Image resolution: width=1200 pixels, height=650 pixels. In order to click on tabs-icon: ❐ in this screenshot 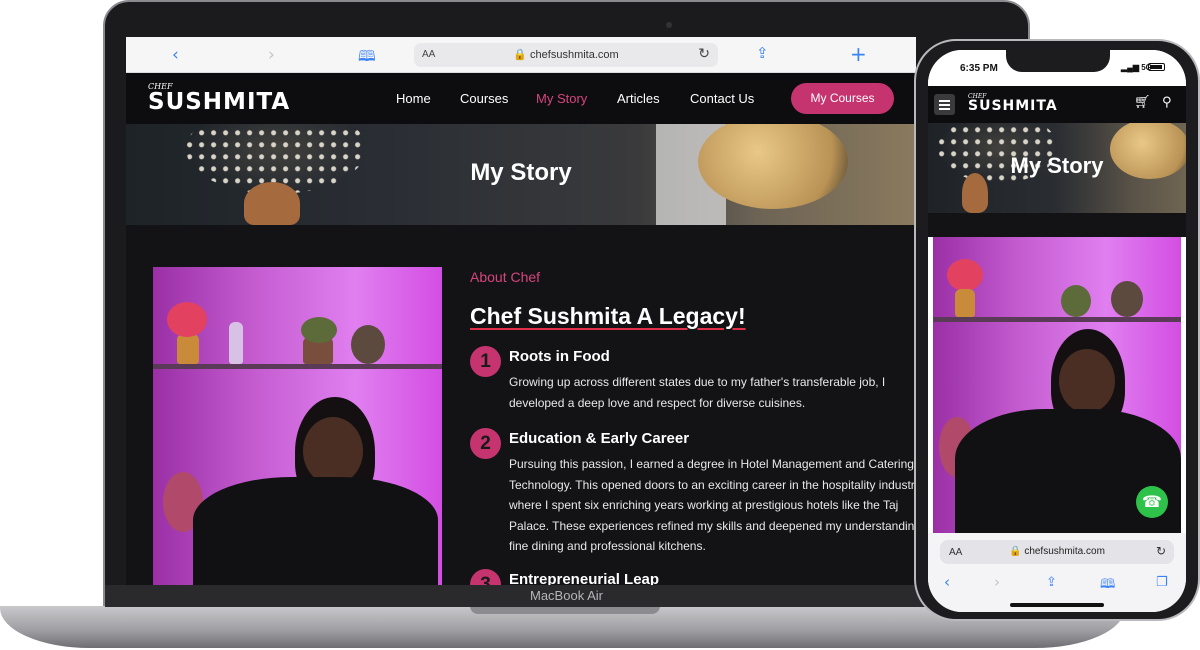, I will do `click(1162, 582)`.